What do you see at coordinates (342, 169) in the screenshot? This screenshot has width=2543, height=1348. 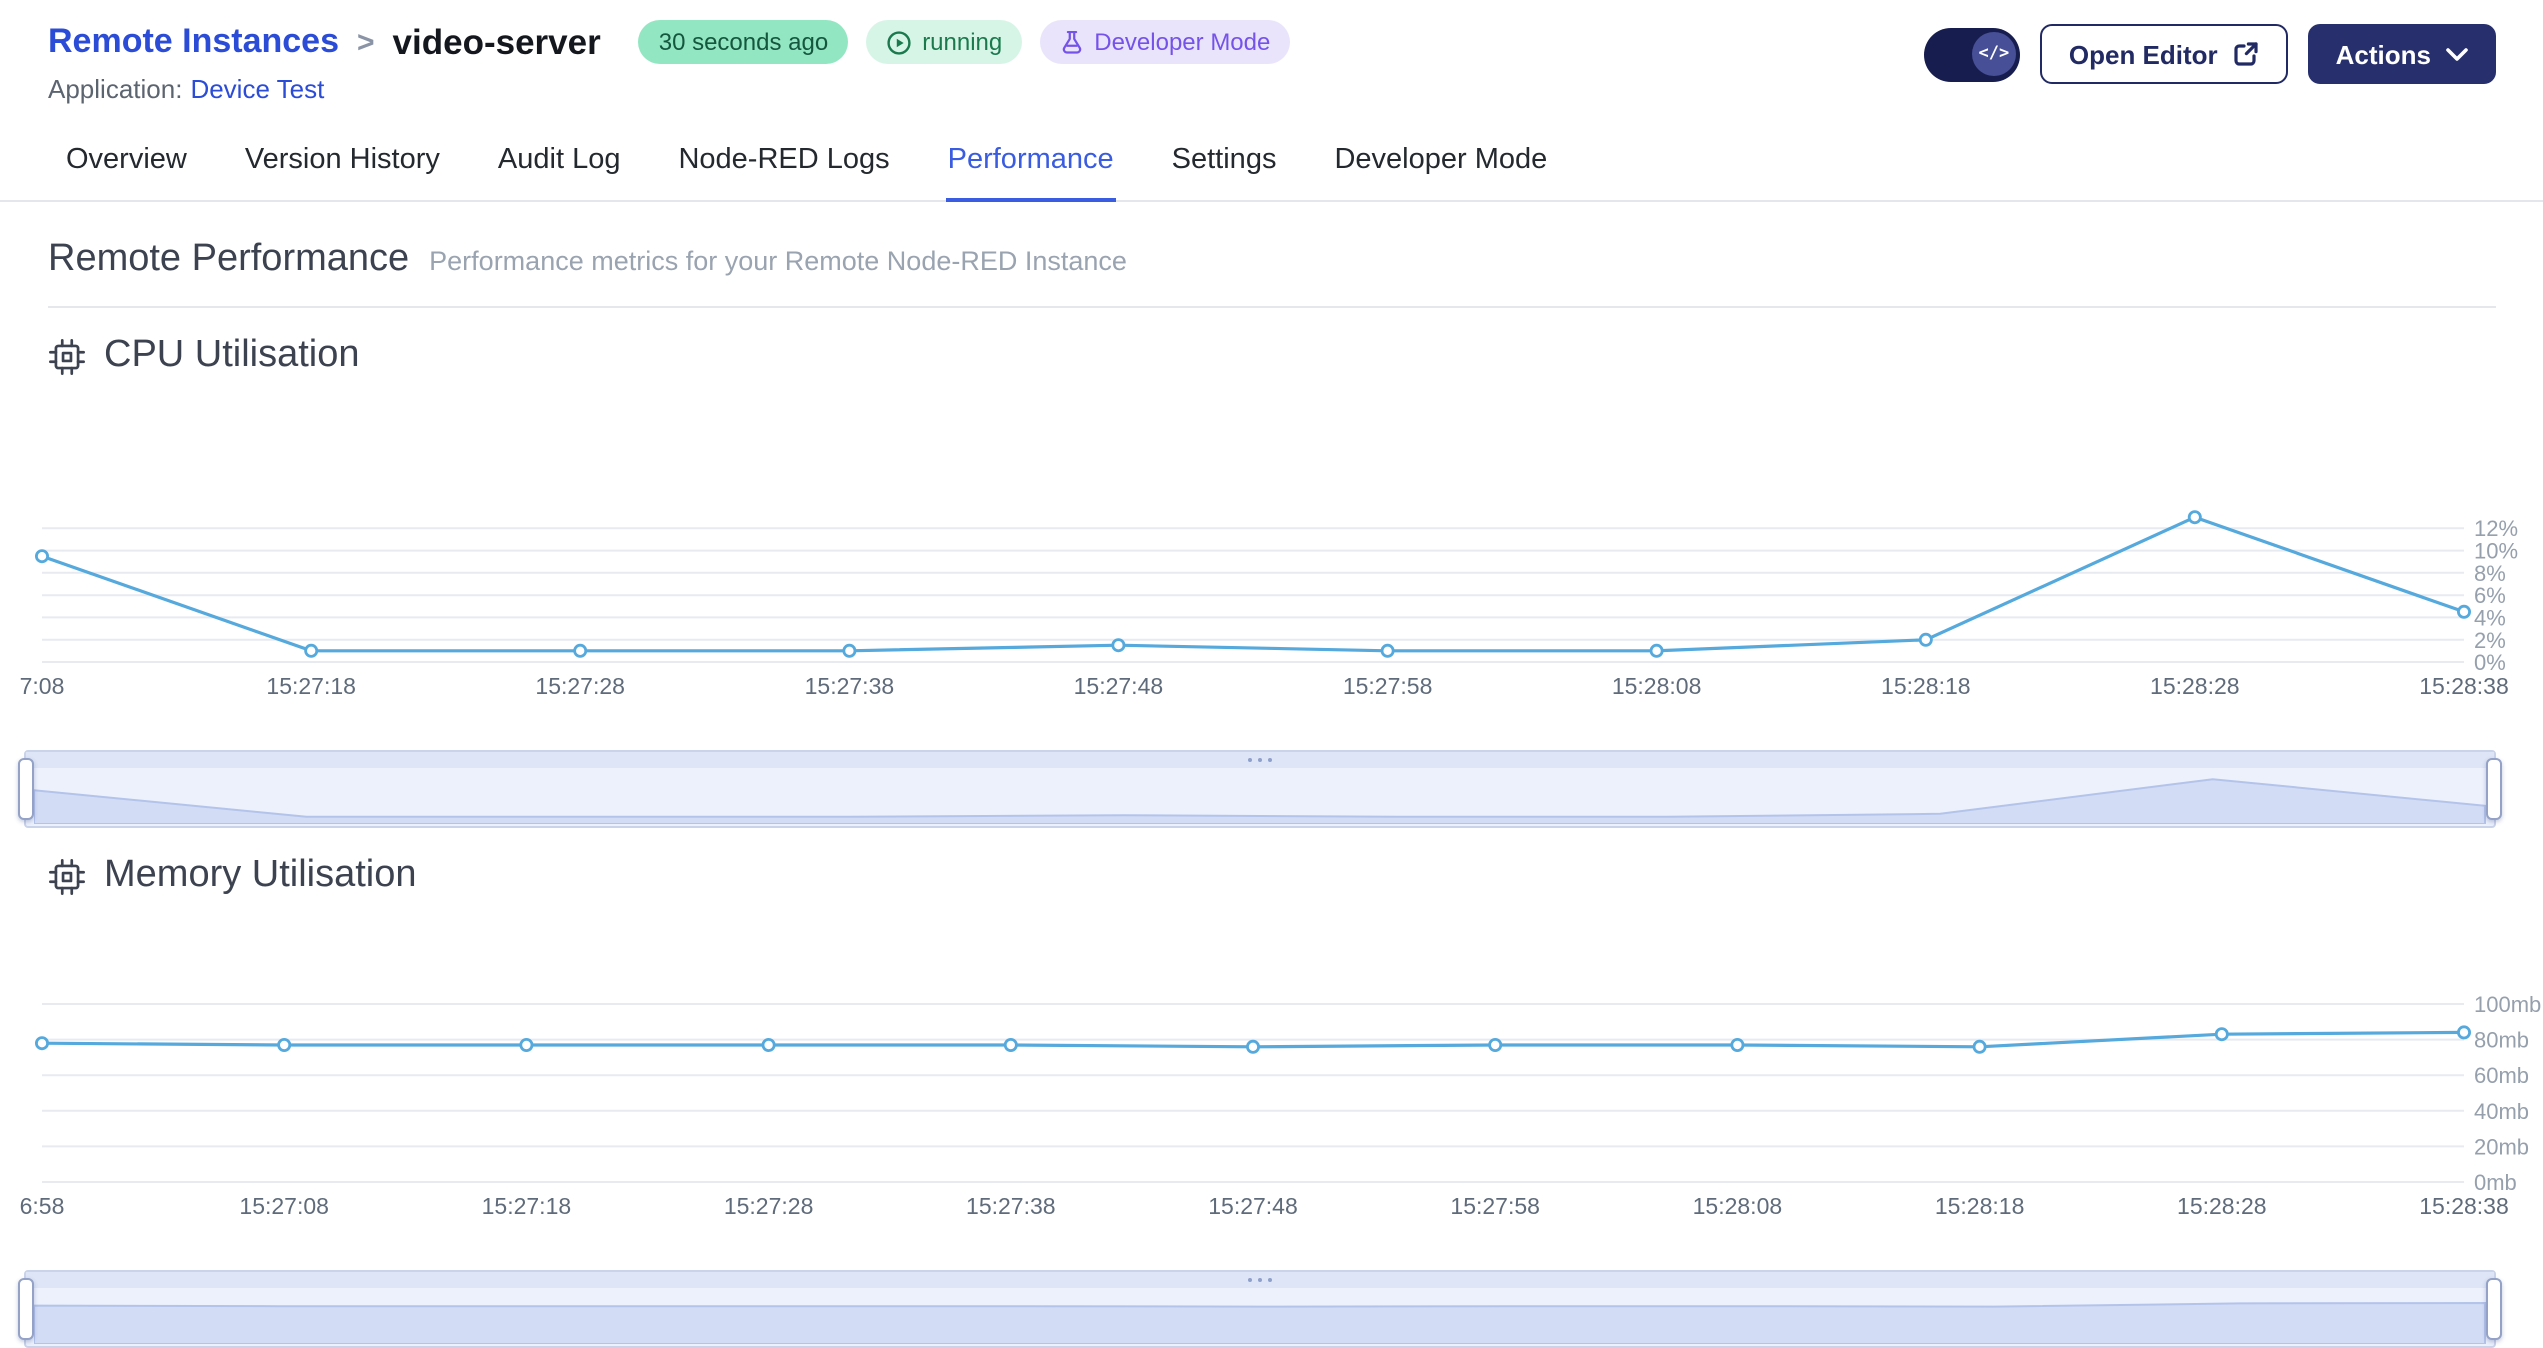 I see `tab-version-history: Version History` at bounding box center [342, 169].